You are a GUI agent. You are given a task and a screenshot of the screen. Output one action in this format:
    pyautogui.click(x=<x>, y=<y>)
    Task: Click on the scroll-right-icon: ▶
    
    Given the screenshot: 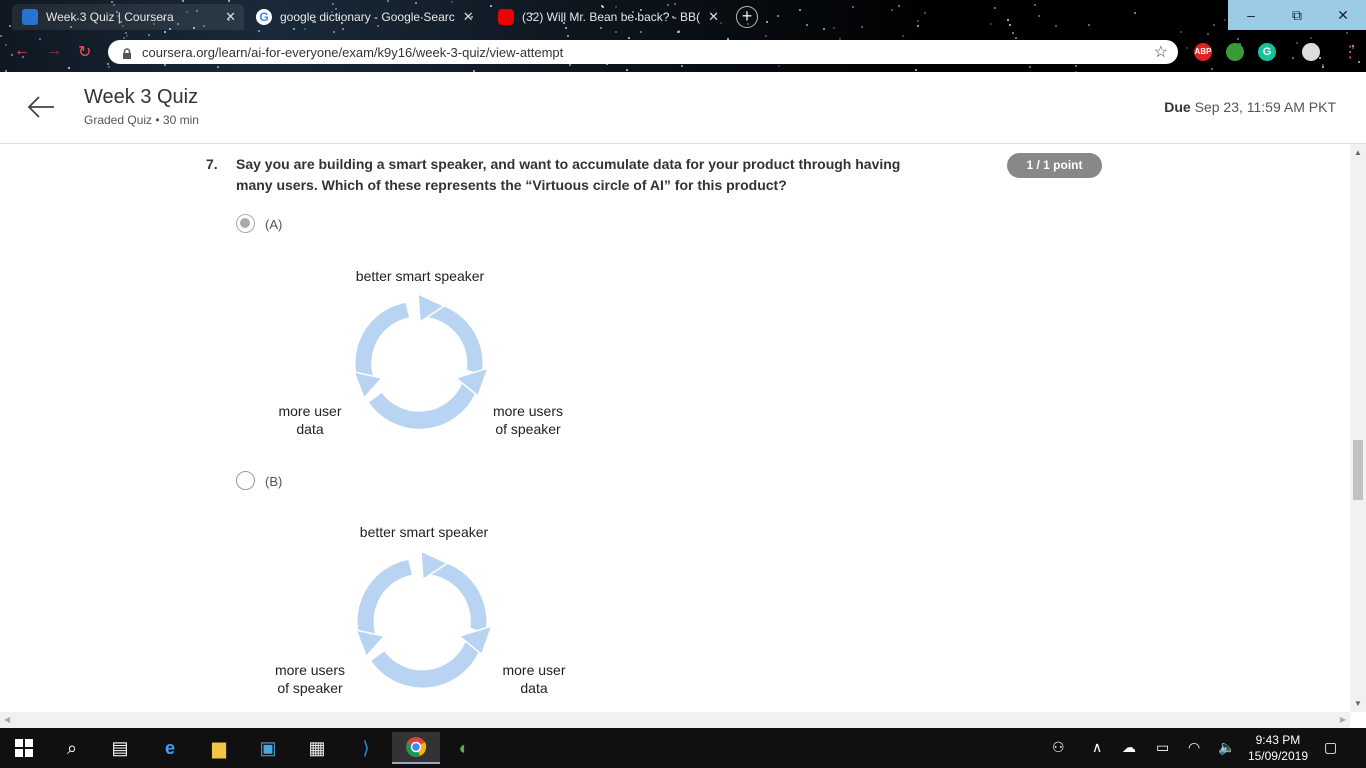 What is the action you would take?
    pyautogui.click(x=1343, y=719)
    